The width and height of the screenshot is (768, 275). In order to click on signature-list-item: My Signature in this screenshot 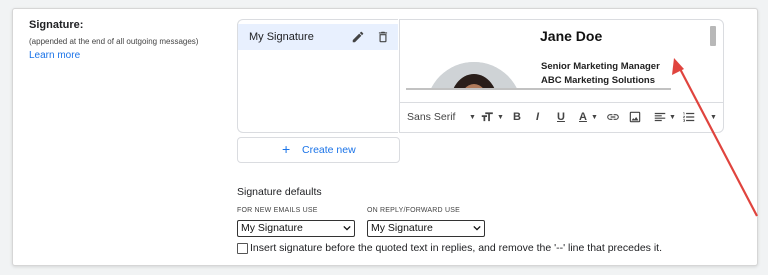, I will do `click(318, 37)`.